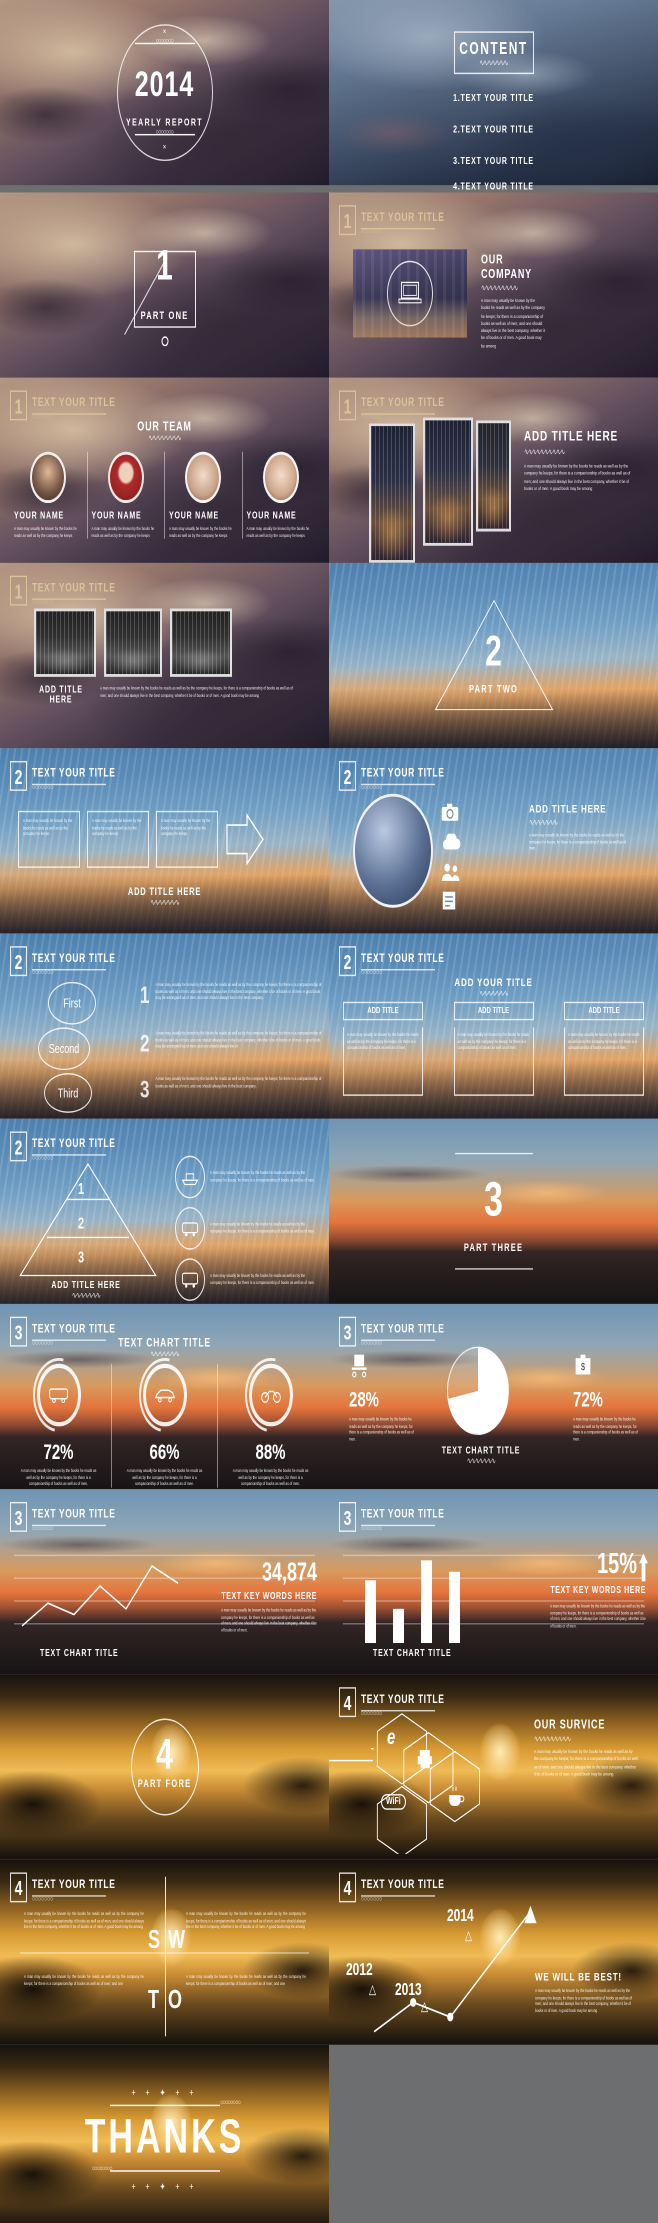 The height and width of the screenshot is (2223, 658). Describe the element at coordinates (164, 1342) in the screenshot. I see `percent-trio-chart-title: TEXT CHART TITLE` at that location.